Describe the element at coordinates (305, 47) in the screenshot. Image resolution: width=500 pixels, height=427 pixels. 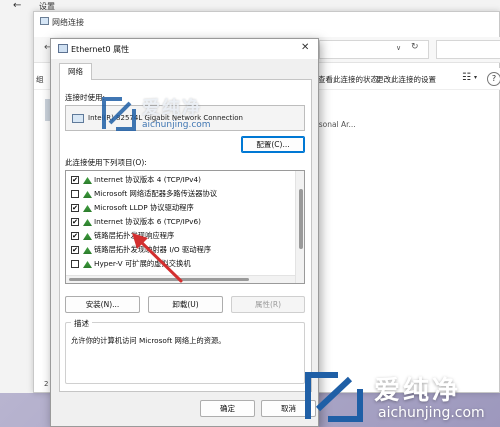
I see `close-icon: ✕` at that location.